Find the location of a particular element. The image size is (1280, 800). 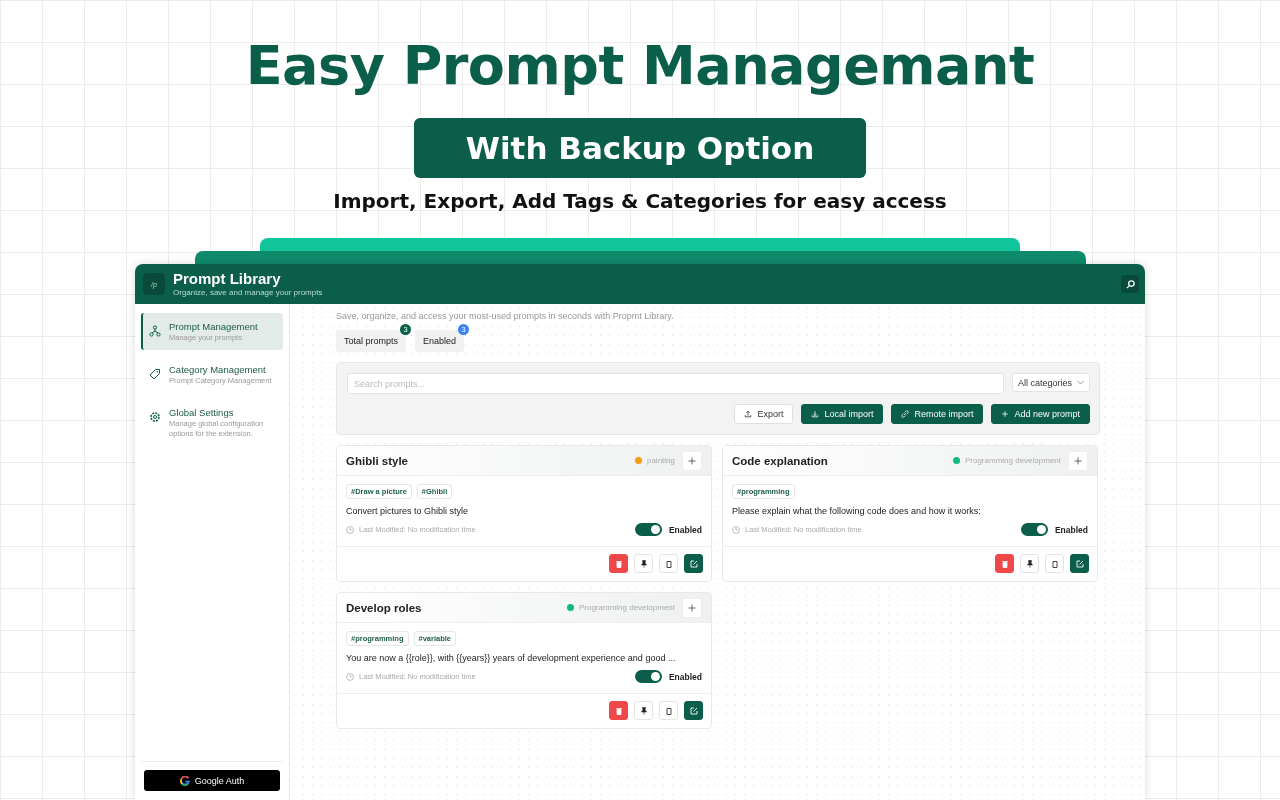

card-title: Code explanation is located at coordinates (780, 460).